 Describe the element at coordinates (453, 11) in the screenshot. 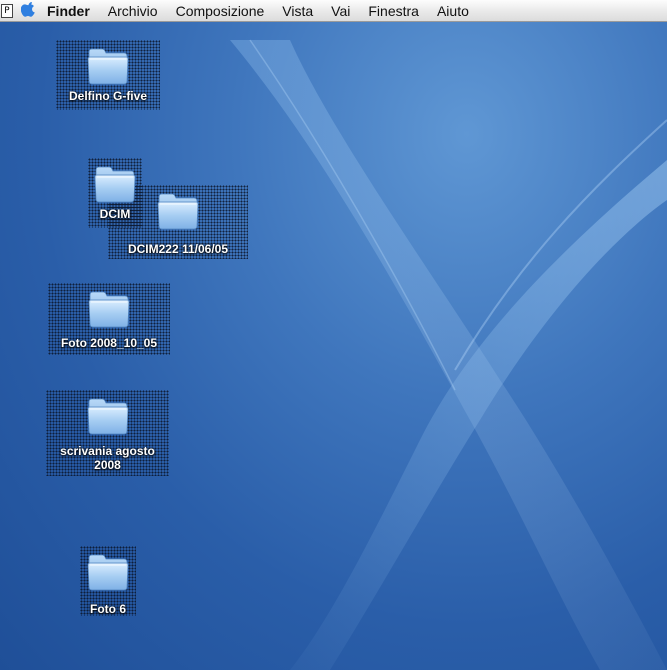

I see `menu-aiuto: Aiuto` at that location.